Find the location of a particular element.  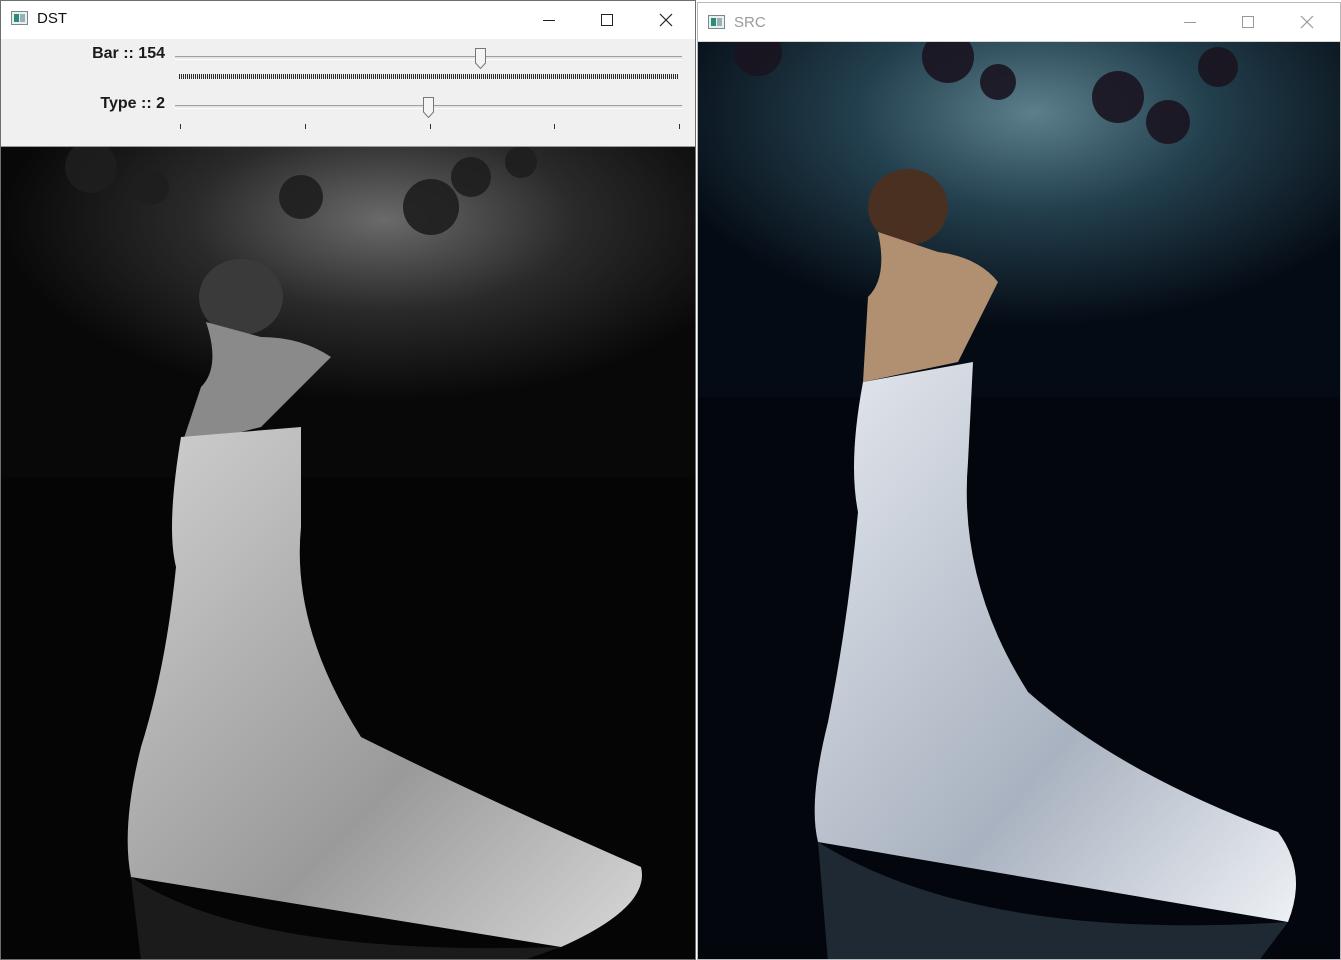

src-title-bar: SRC is located at coordinates (1019, 22).